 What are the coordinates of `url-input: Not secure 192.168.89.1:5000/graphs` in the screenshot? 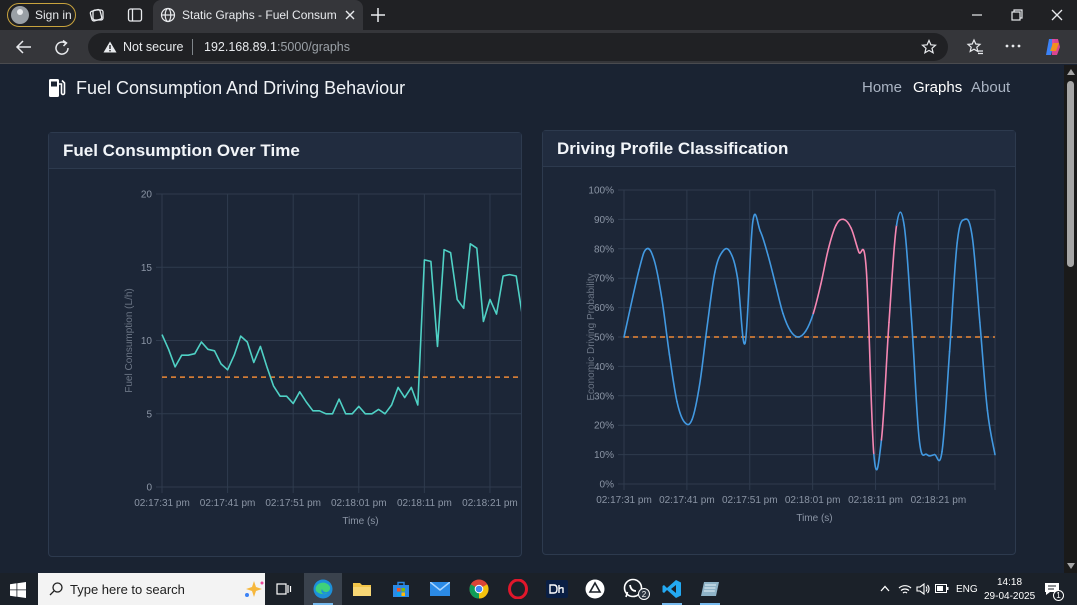 It's located at (518, 47).